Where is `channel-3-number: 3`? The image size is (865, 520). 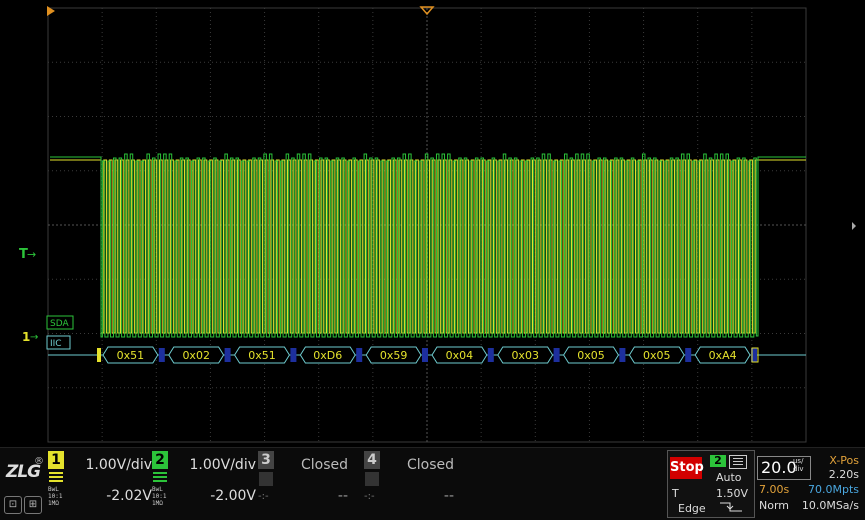
channel-3-number: 3 is located at coordinates (266, 460).